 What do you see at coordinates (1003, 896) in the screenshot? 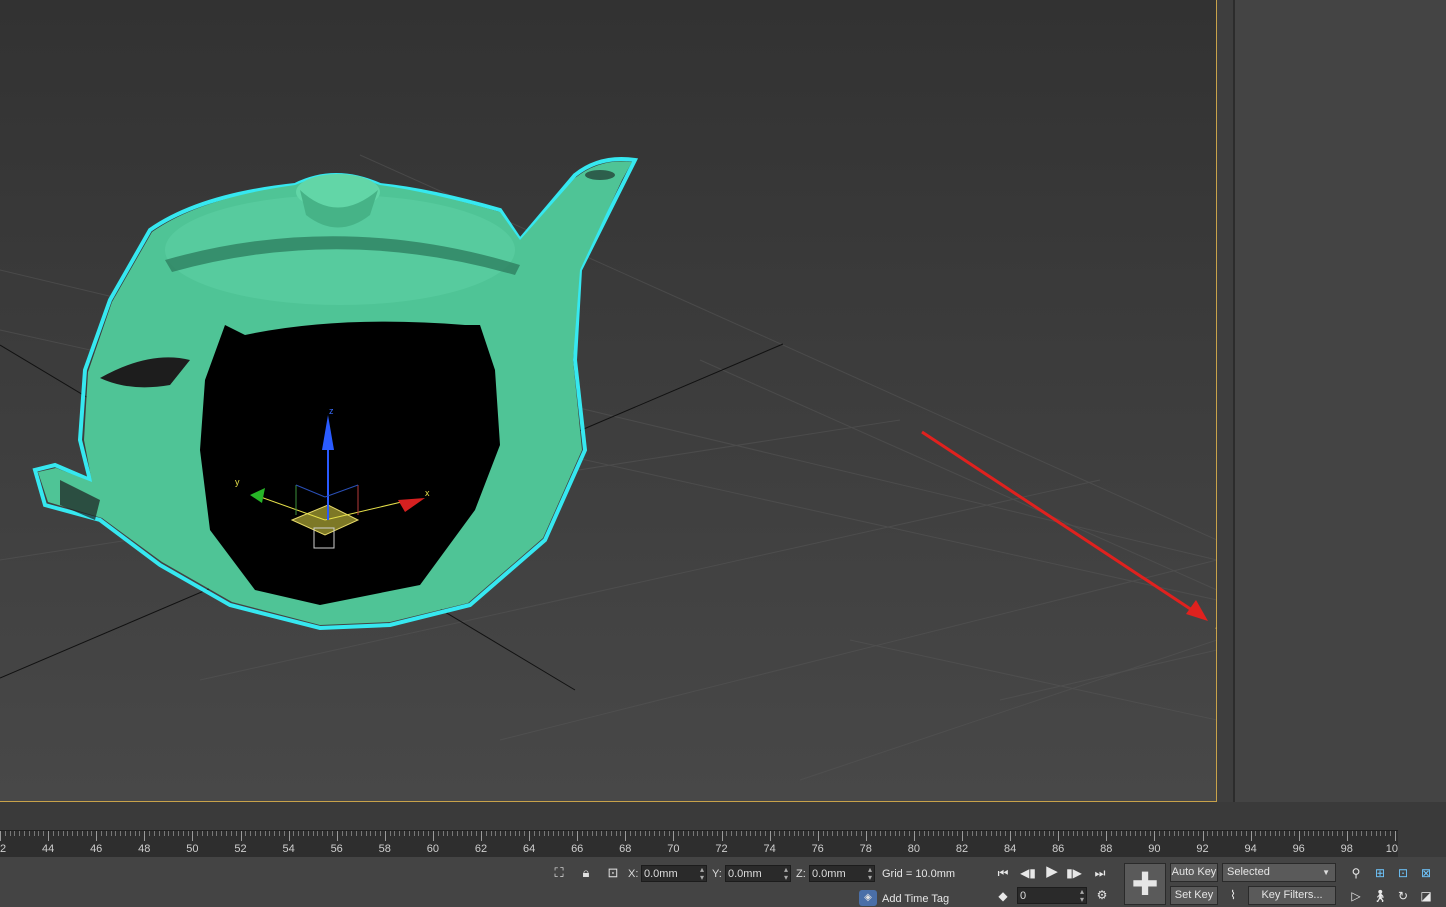
I see `key-mode-toggle-icon: ◆` at bounding box center [1003, 896].